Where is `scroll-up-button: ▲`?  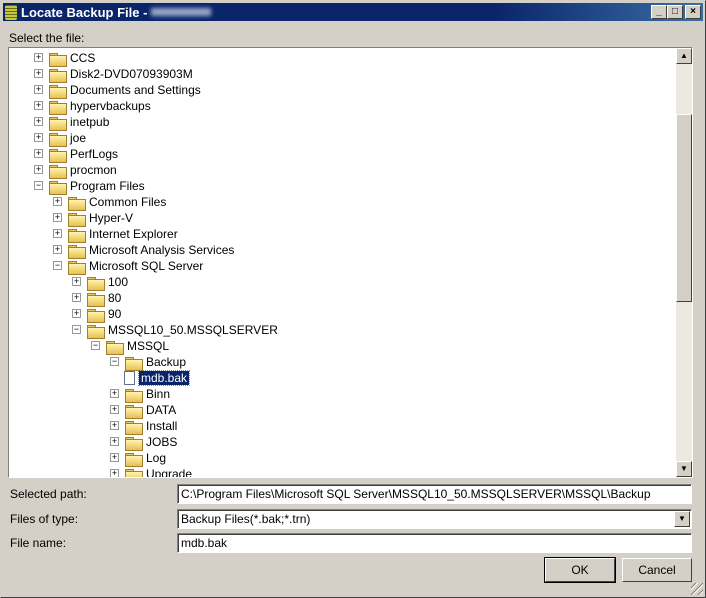 scroll-up-button: ▲ is located at coordinates (684, 56).